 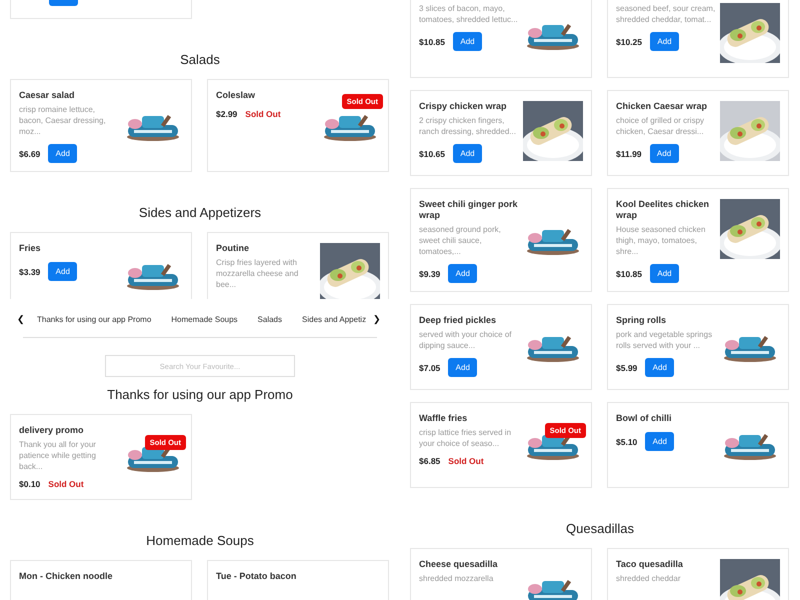 What do you see at coordinates (227, 114) in the screenshot?
I see `item-price: $2.99` at bounding box center [227, 114].